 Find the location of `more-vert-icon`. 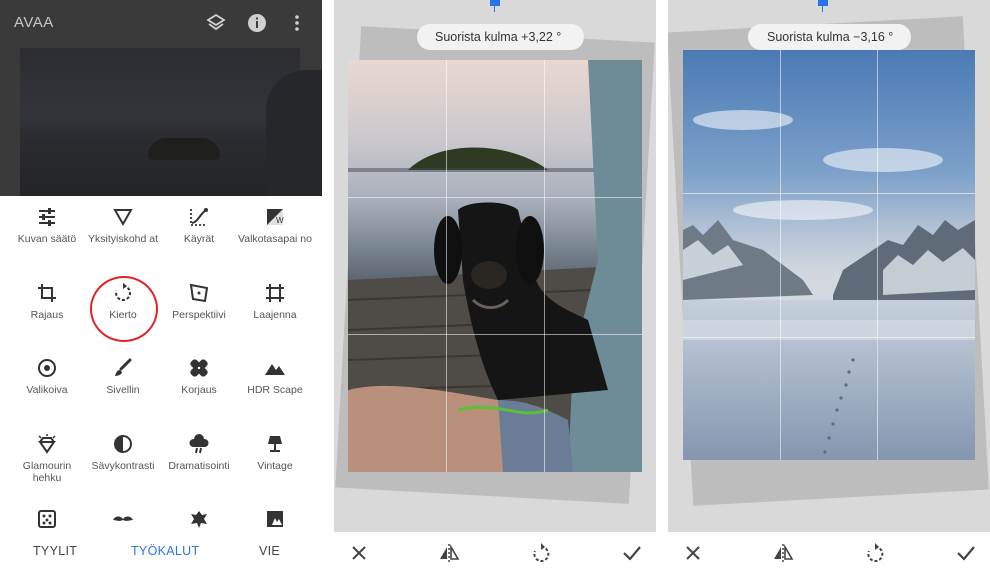

more-vert-icon is located at coordinates (297, 23).